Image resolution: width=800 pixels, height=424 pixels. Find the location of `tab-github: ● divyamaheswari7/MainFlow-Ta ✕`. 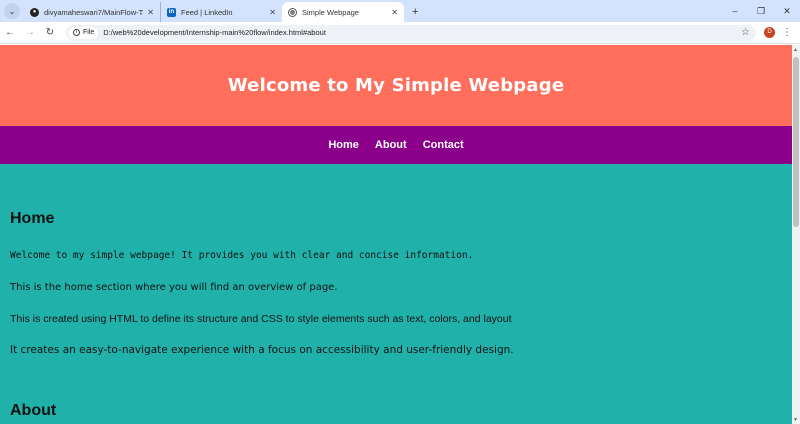

tab-github: ● divyamaheswari7/MainFlow-Ta ✕ is located at coordinates (92, 12).